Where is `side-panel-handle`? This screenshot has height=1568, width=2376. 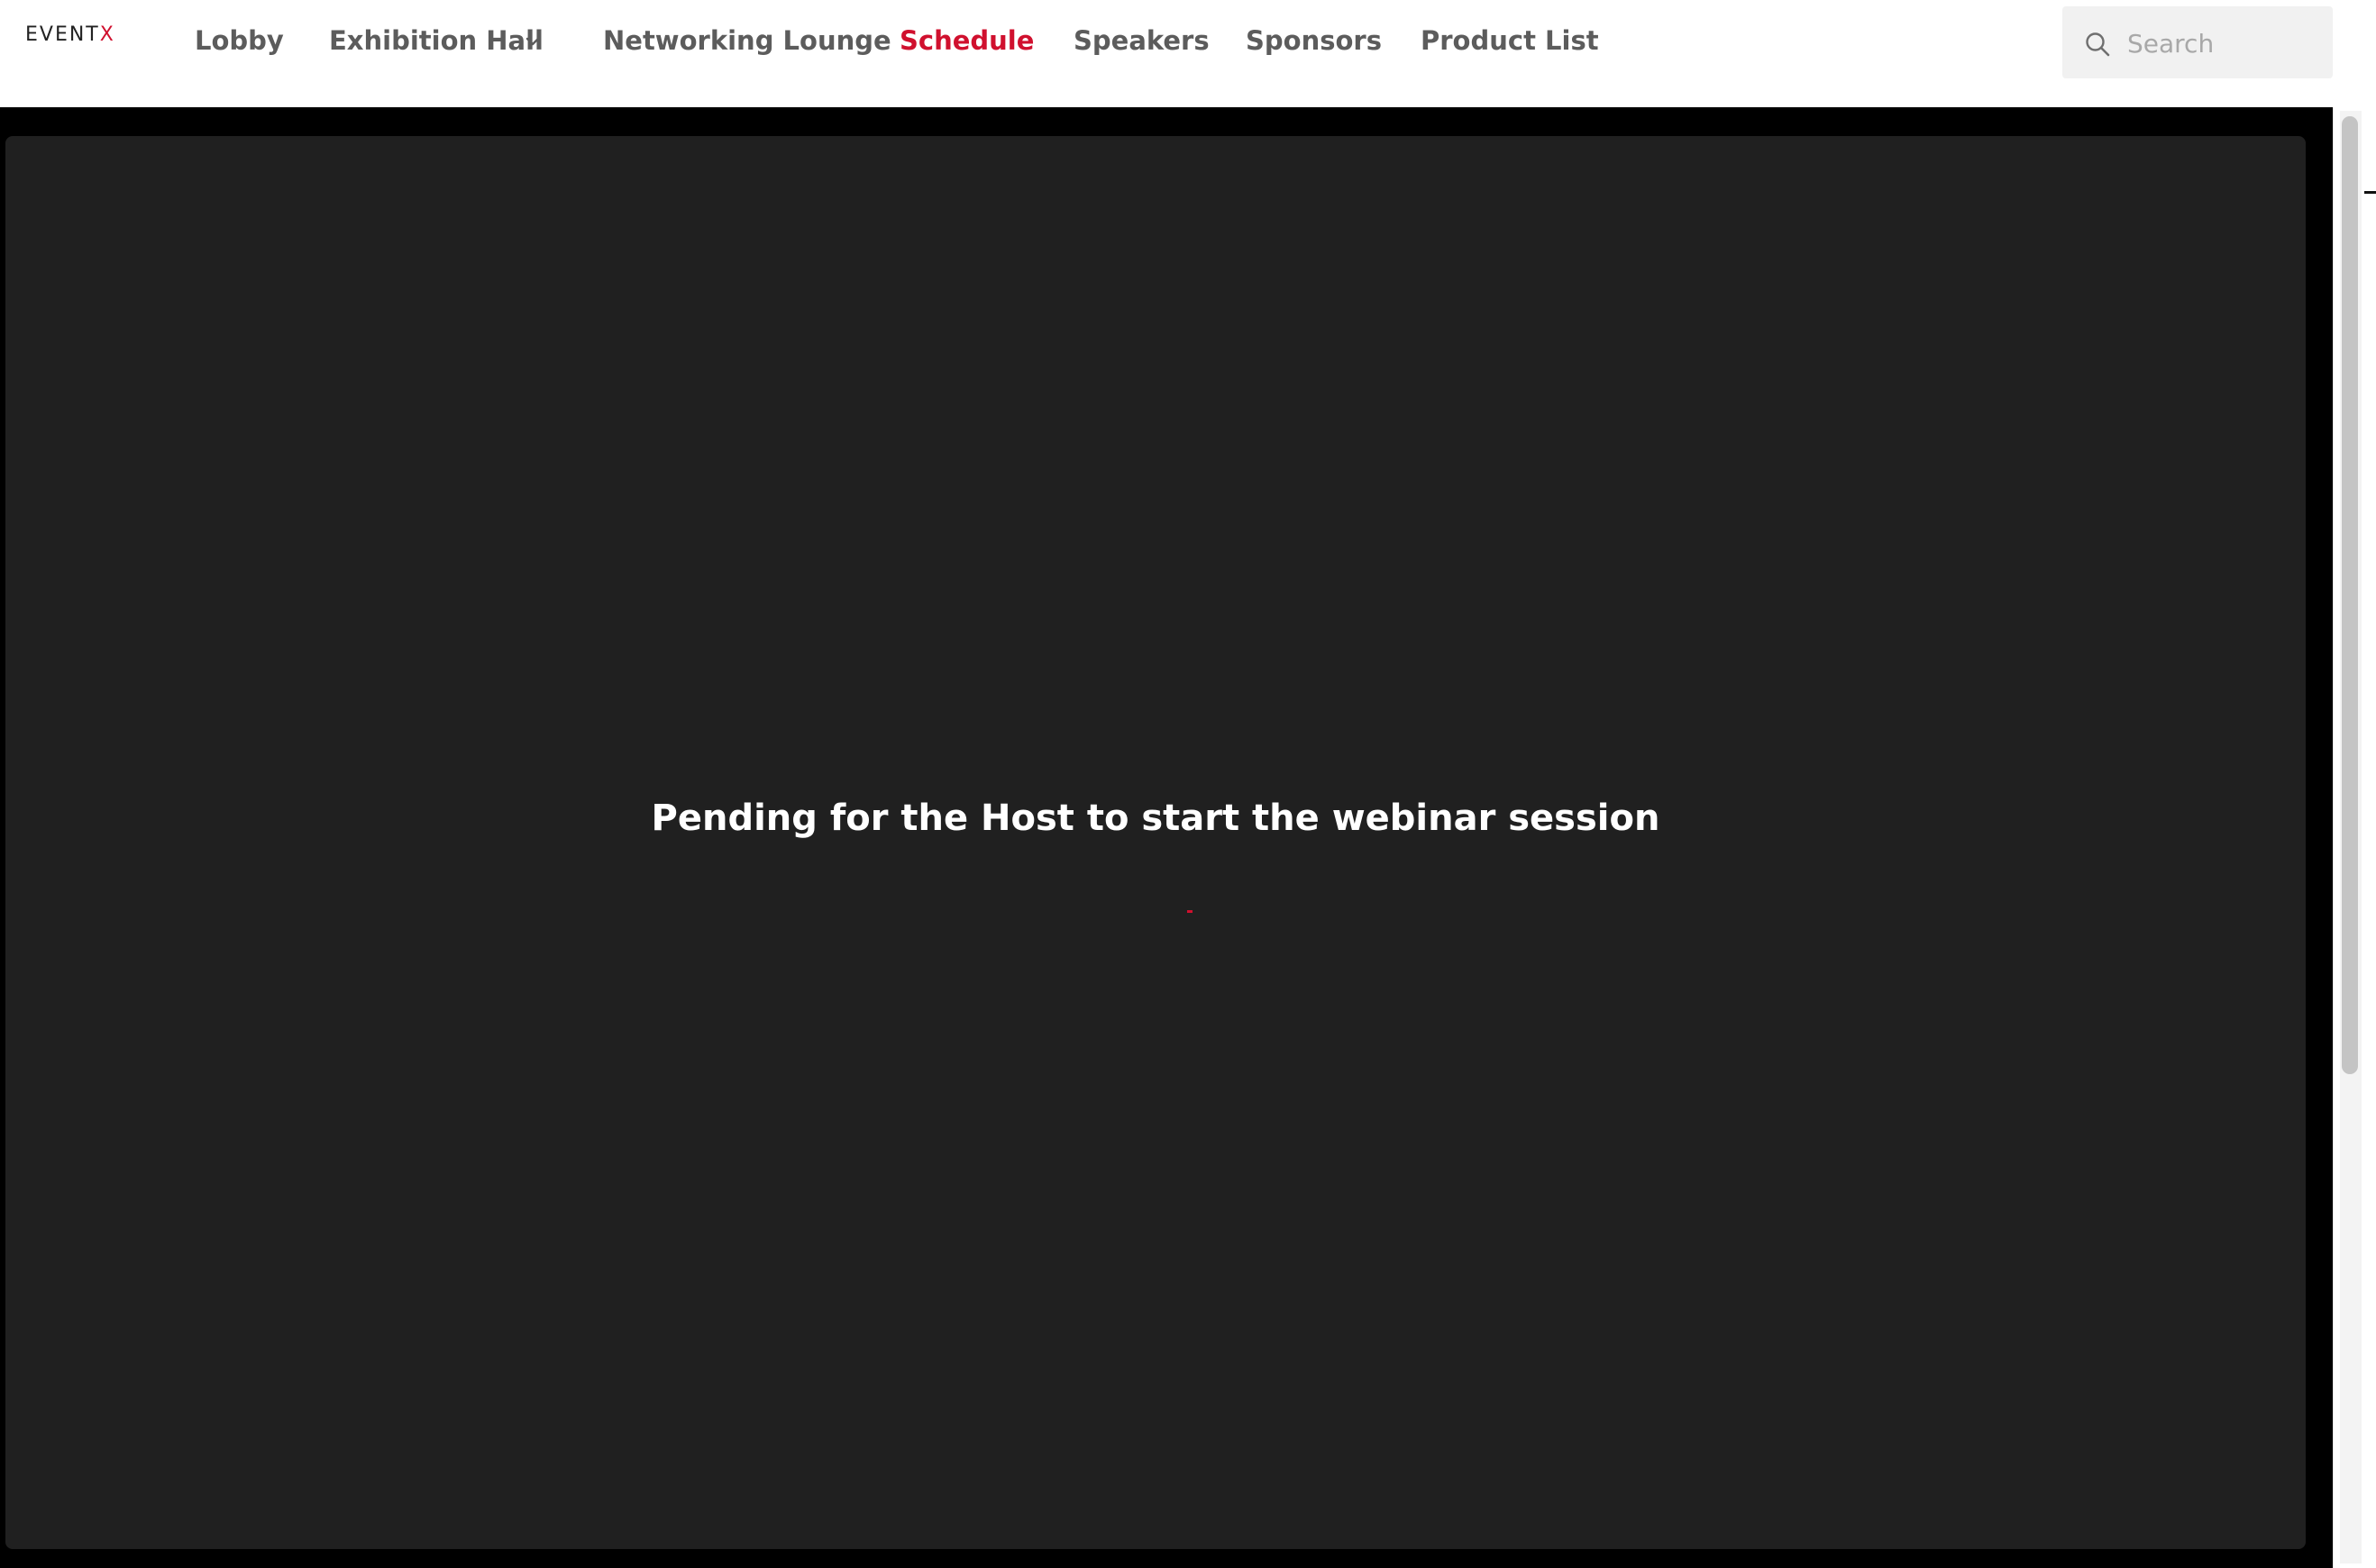 side-panel-handle is located at coordinates (2370, 192).